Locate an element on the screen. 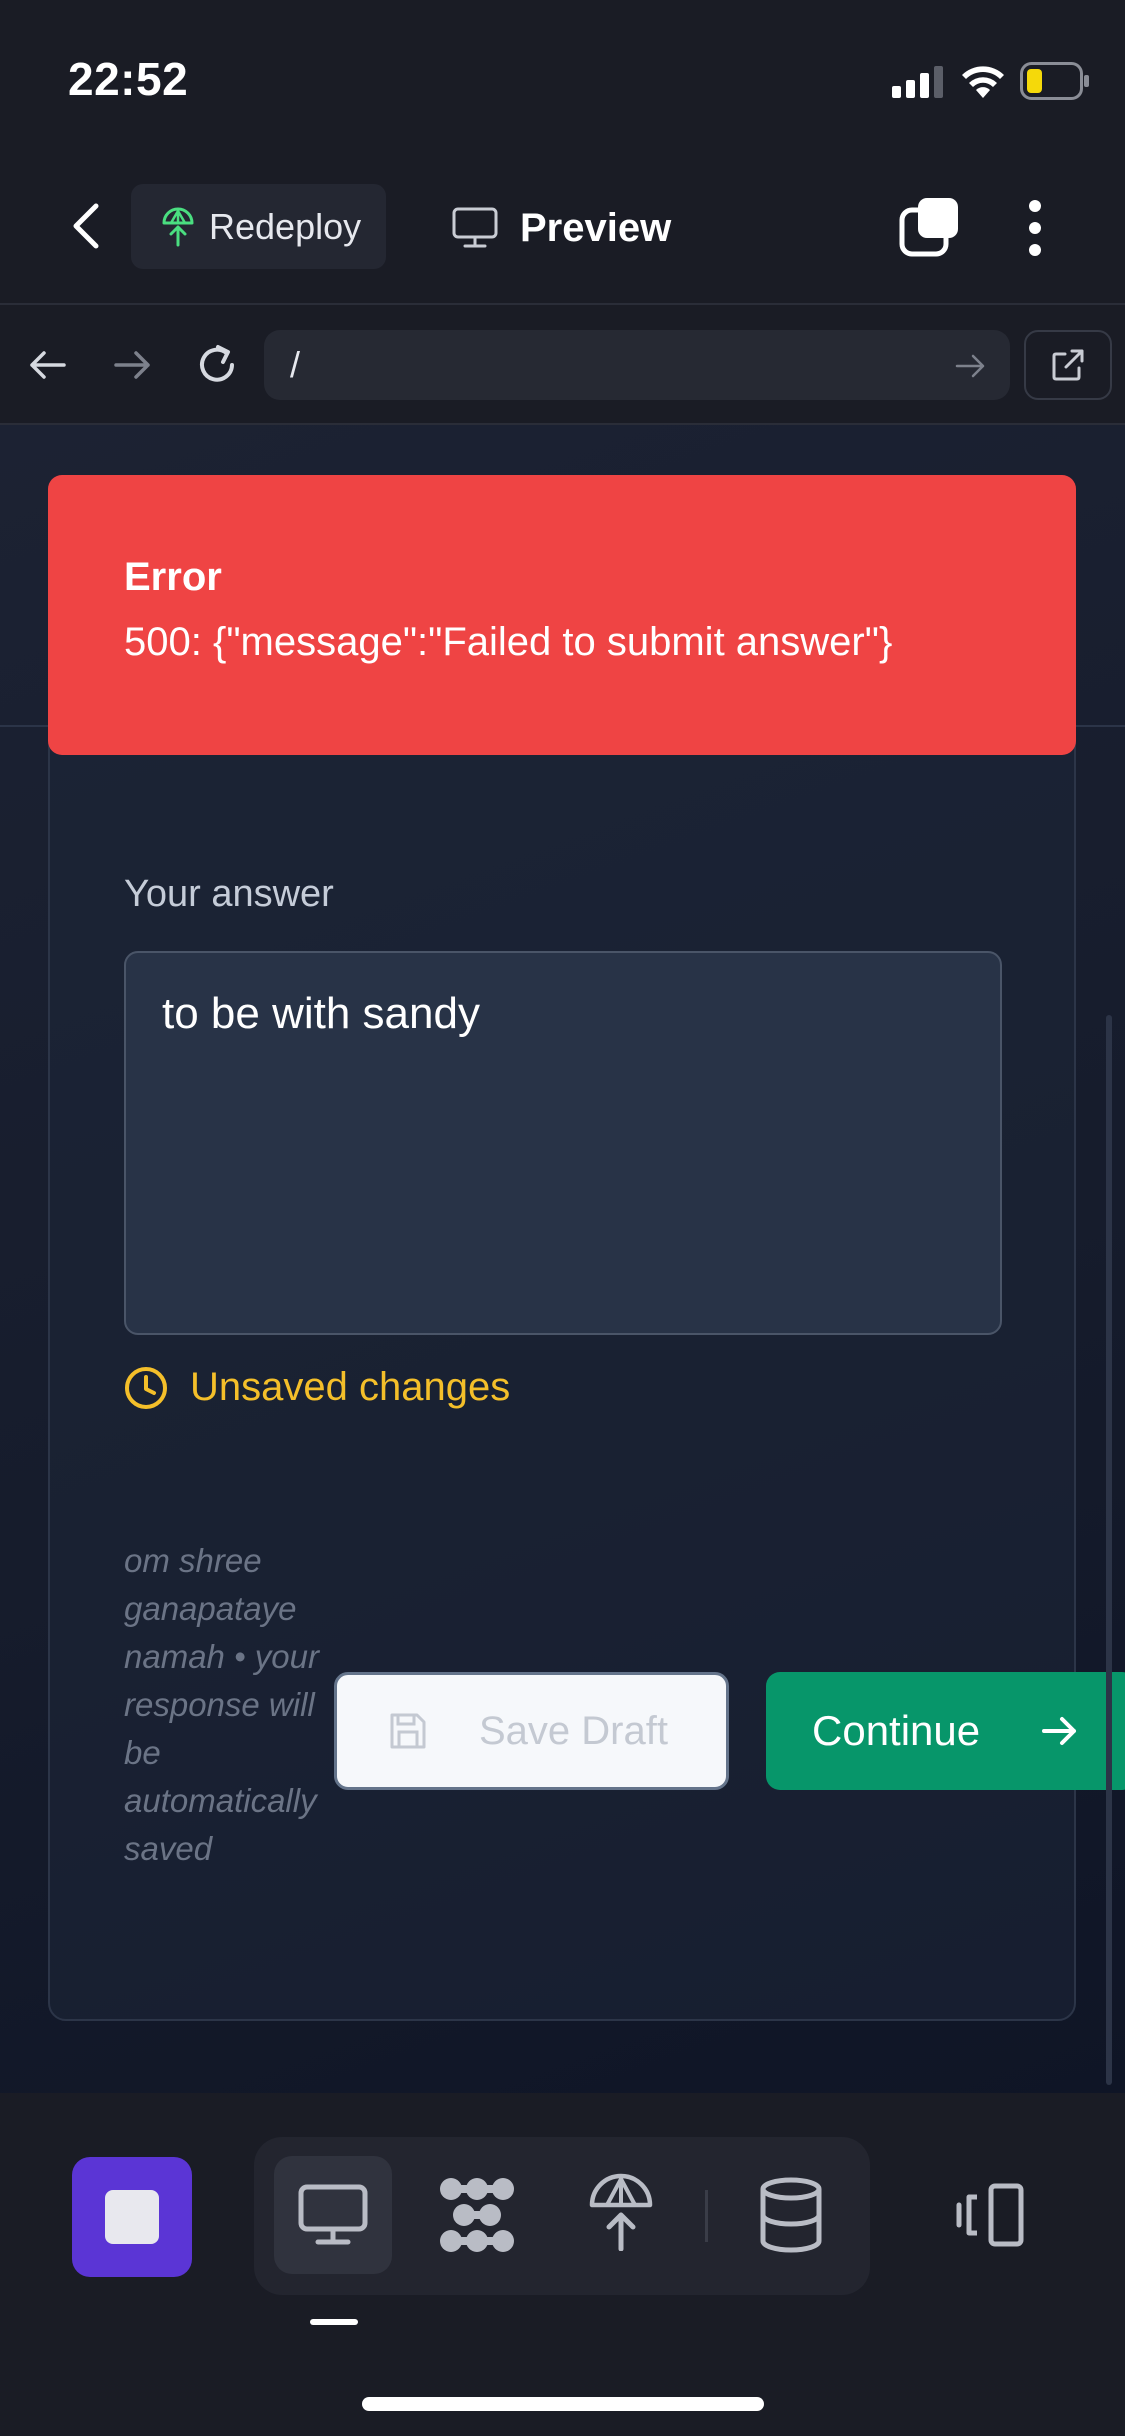 The height and width of the screenshot is (2436, 1125). external-link-icon is located at coordinates (1068, 365).